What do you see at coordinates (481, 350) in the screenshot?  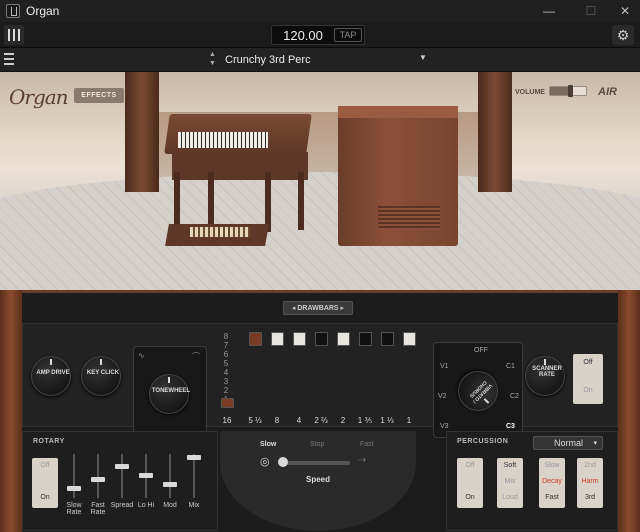 I see `vibe-off-label: OFF` at bounding box center [481, 350].